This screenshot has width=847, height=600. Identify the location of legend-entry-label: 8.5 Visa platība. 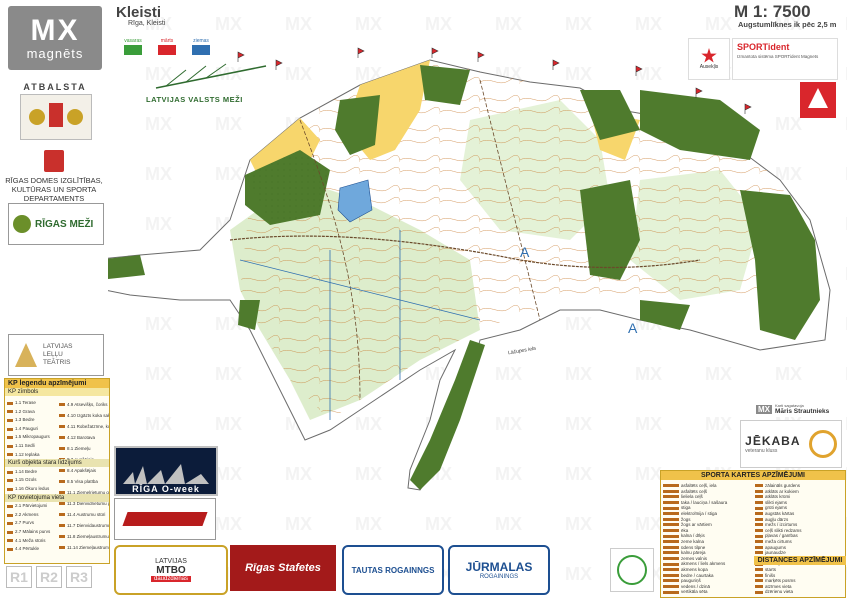
(82, 481).